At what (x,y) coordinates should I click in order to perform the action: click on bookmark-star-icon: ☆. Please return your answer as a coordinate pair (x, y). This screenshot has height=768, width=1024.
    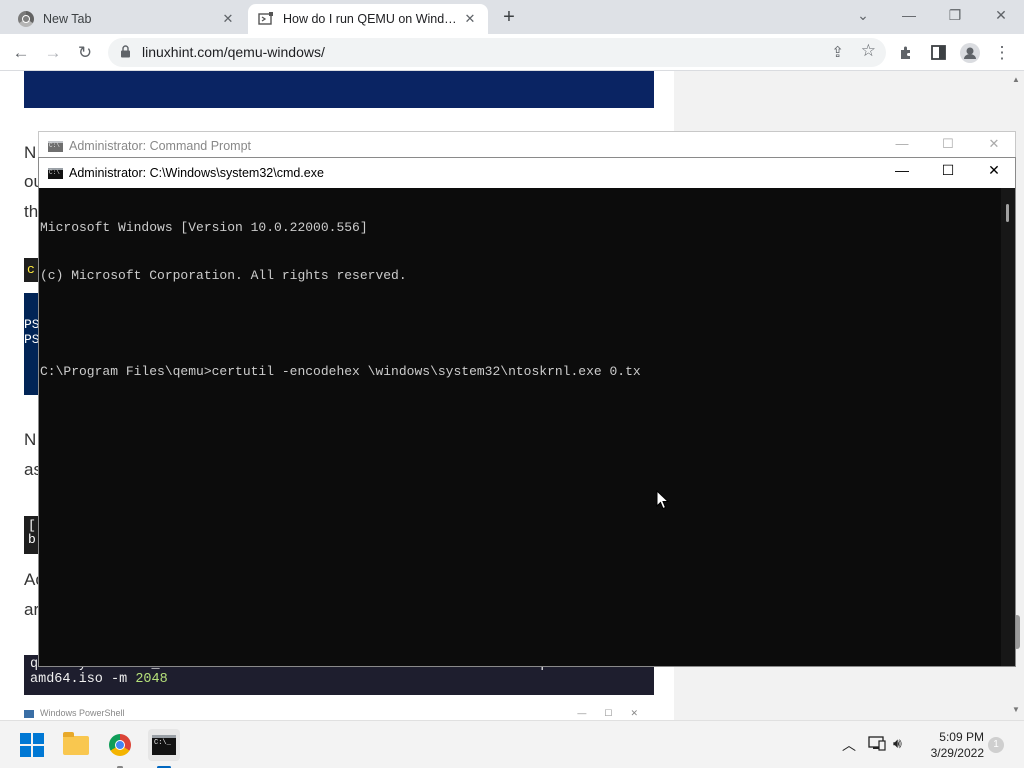
    Looking at the image, I should click on (868, 51).